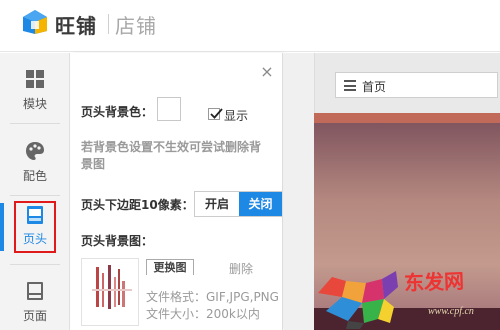 The height and width of the screenshot is (330, 500). What do you see at coordinates (35, 291) in the screenshot?
I see `page-icon` at bounding box center [35, 291].